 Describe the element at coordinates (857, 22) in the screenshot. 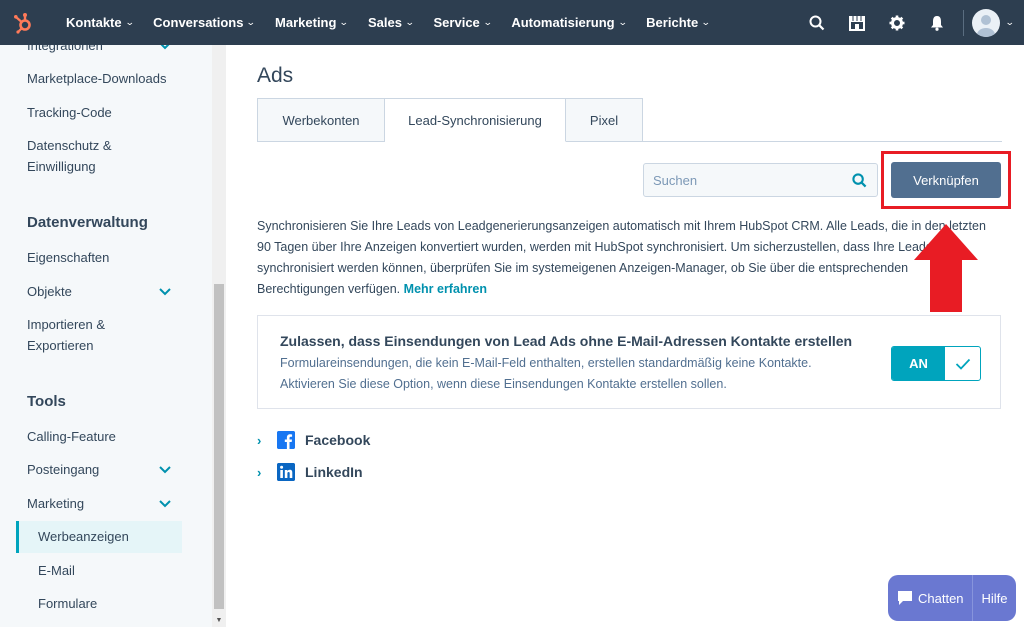

I see `marketplace-icon` at that location.